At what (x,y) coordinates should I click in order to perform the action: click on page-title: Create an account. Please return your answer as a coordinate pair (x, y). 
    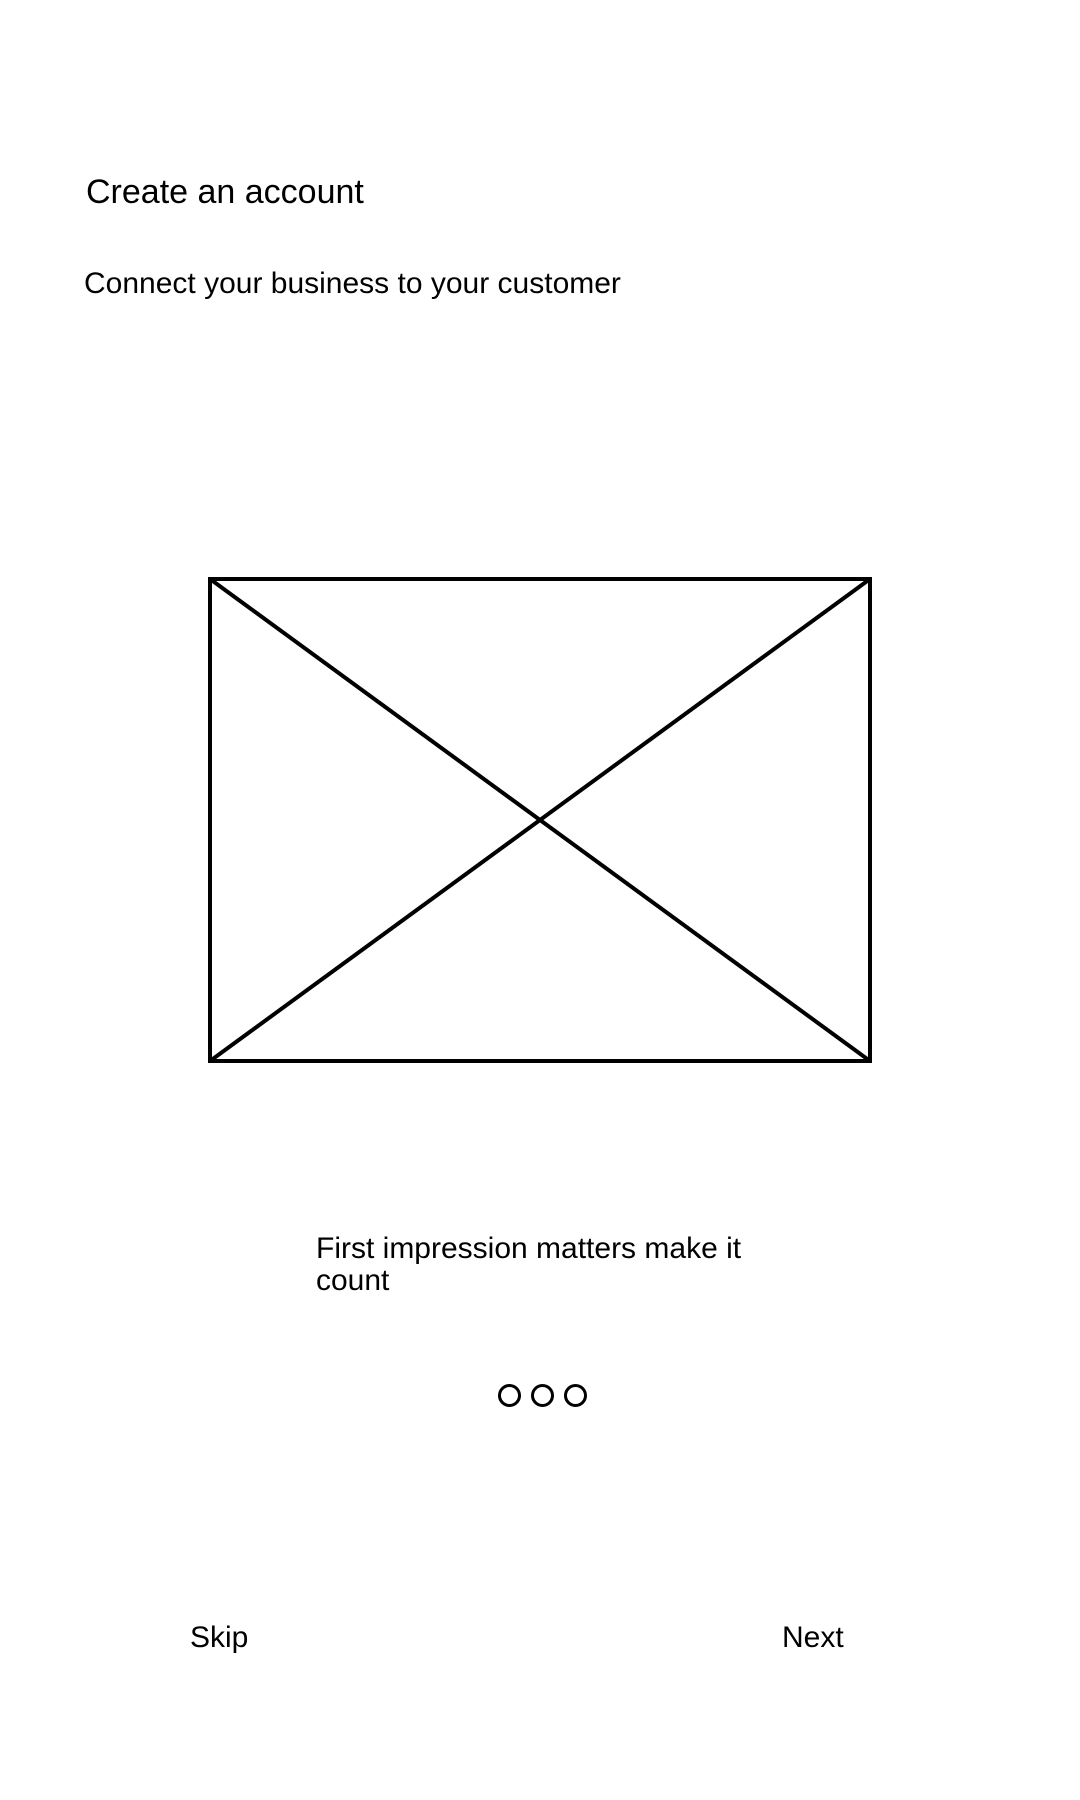
    Looking at the image, I should click on (225, 192).